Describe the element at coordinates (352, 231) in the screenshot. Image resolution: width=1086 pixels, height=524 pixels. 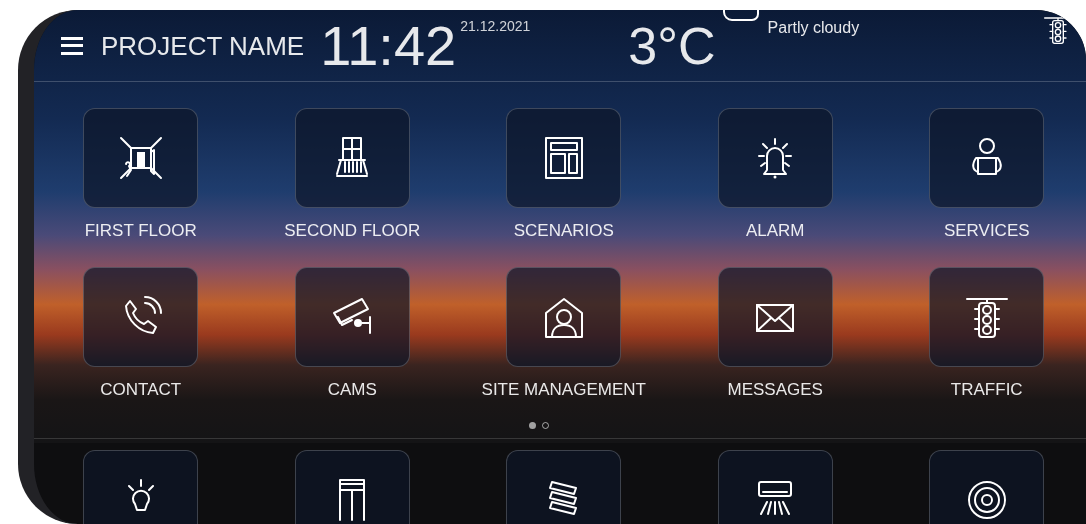
I see `tile-label: SECOND FLOOR` at that location.